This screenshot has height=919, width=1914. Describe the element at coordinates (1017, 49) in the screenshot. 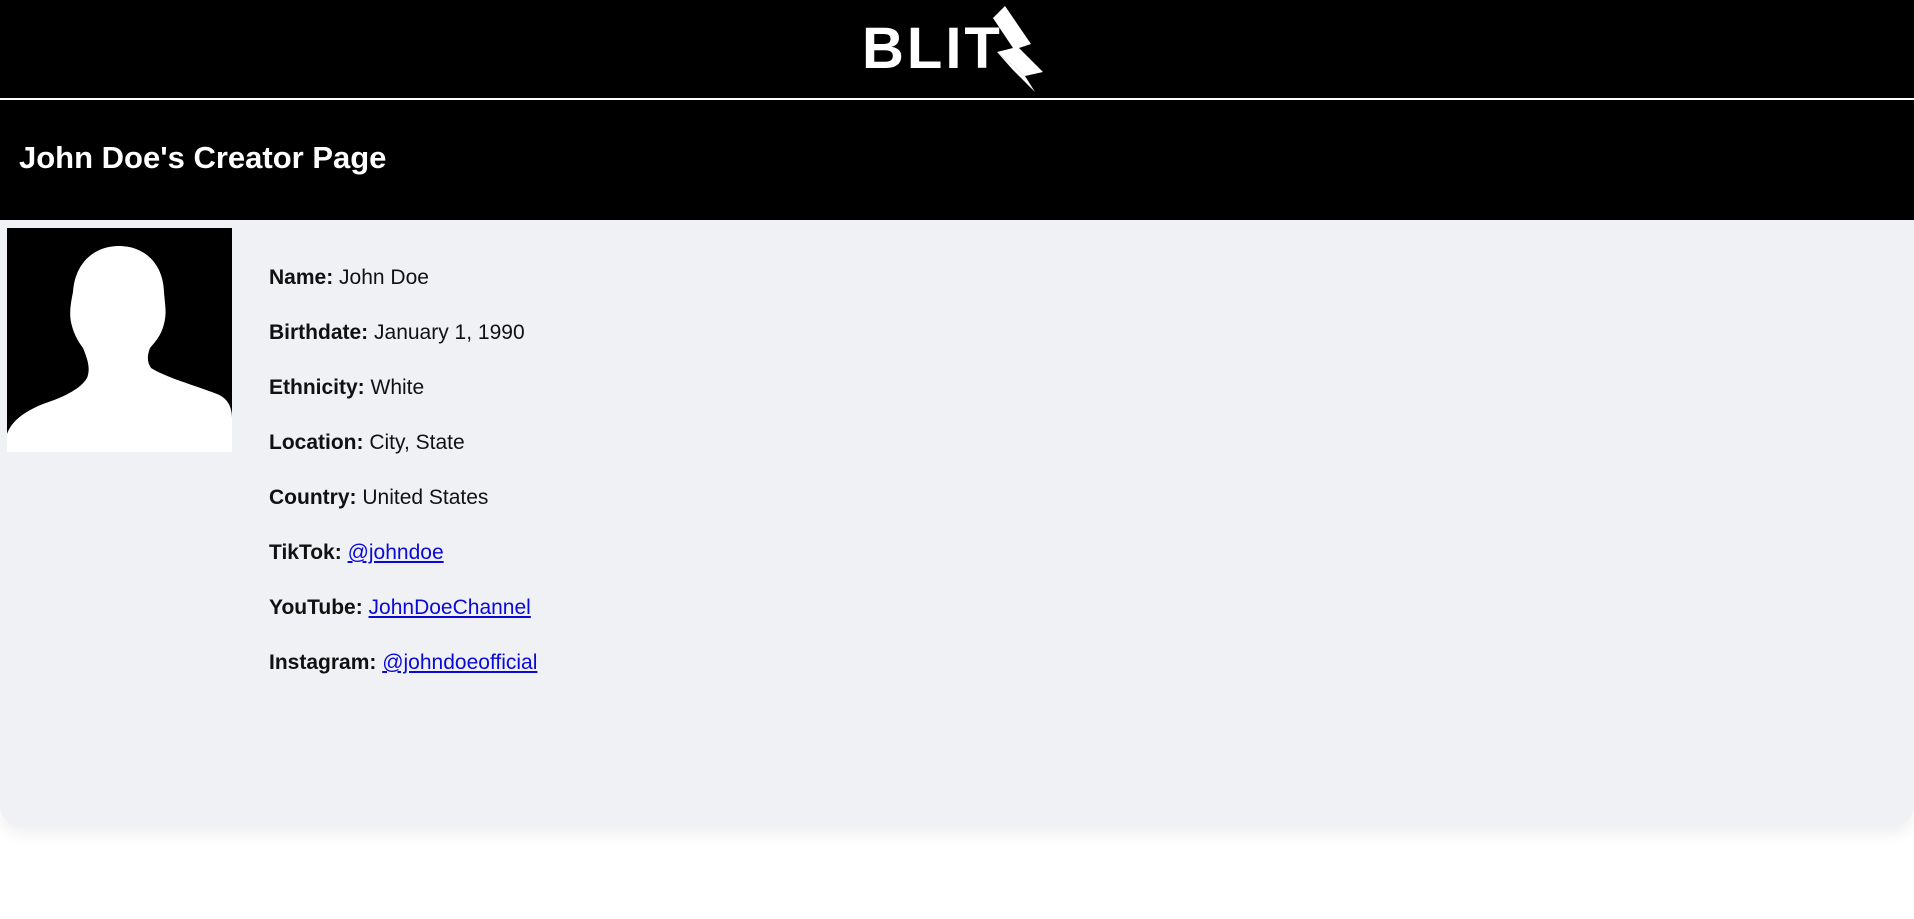

I see `lightning-bolt-icon` at that location.